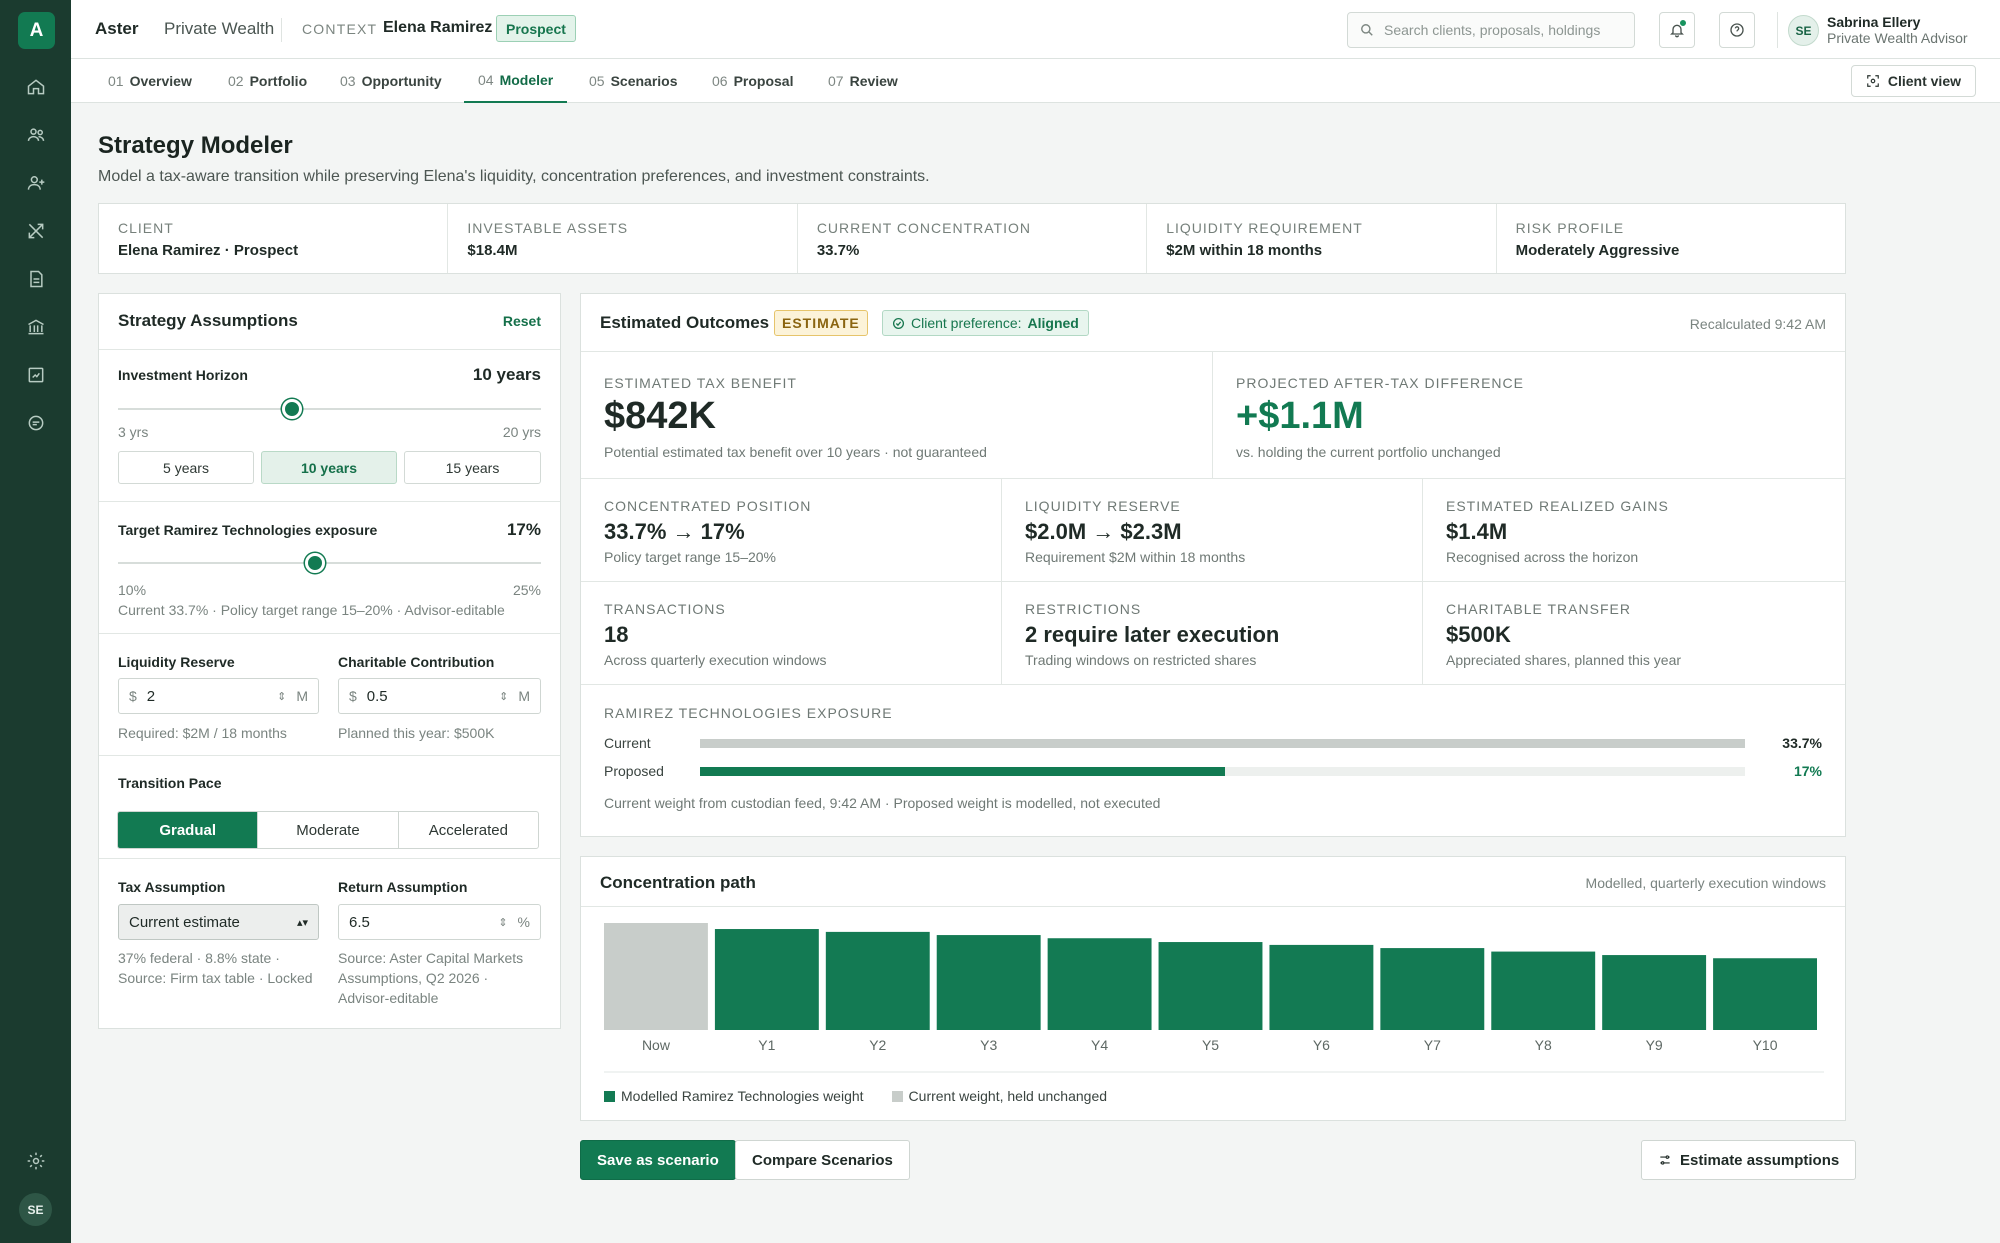 The image size is (2000, 1243). I want to click on tab-portfolio: 02 Portfolio, so click(267, 81).